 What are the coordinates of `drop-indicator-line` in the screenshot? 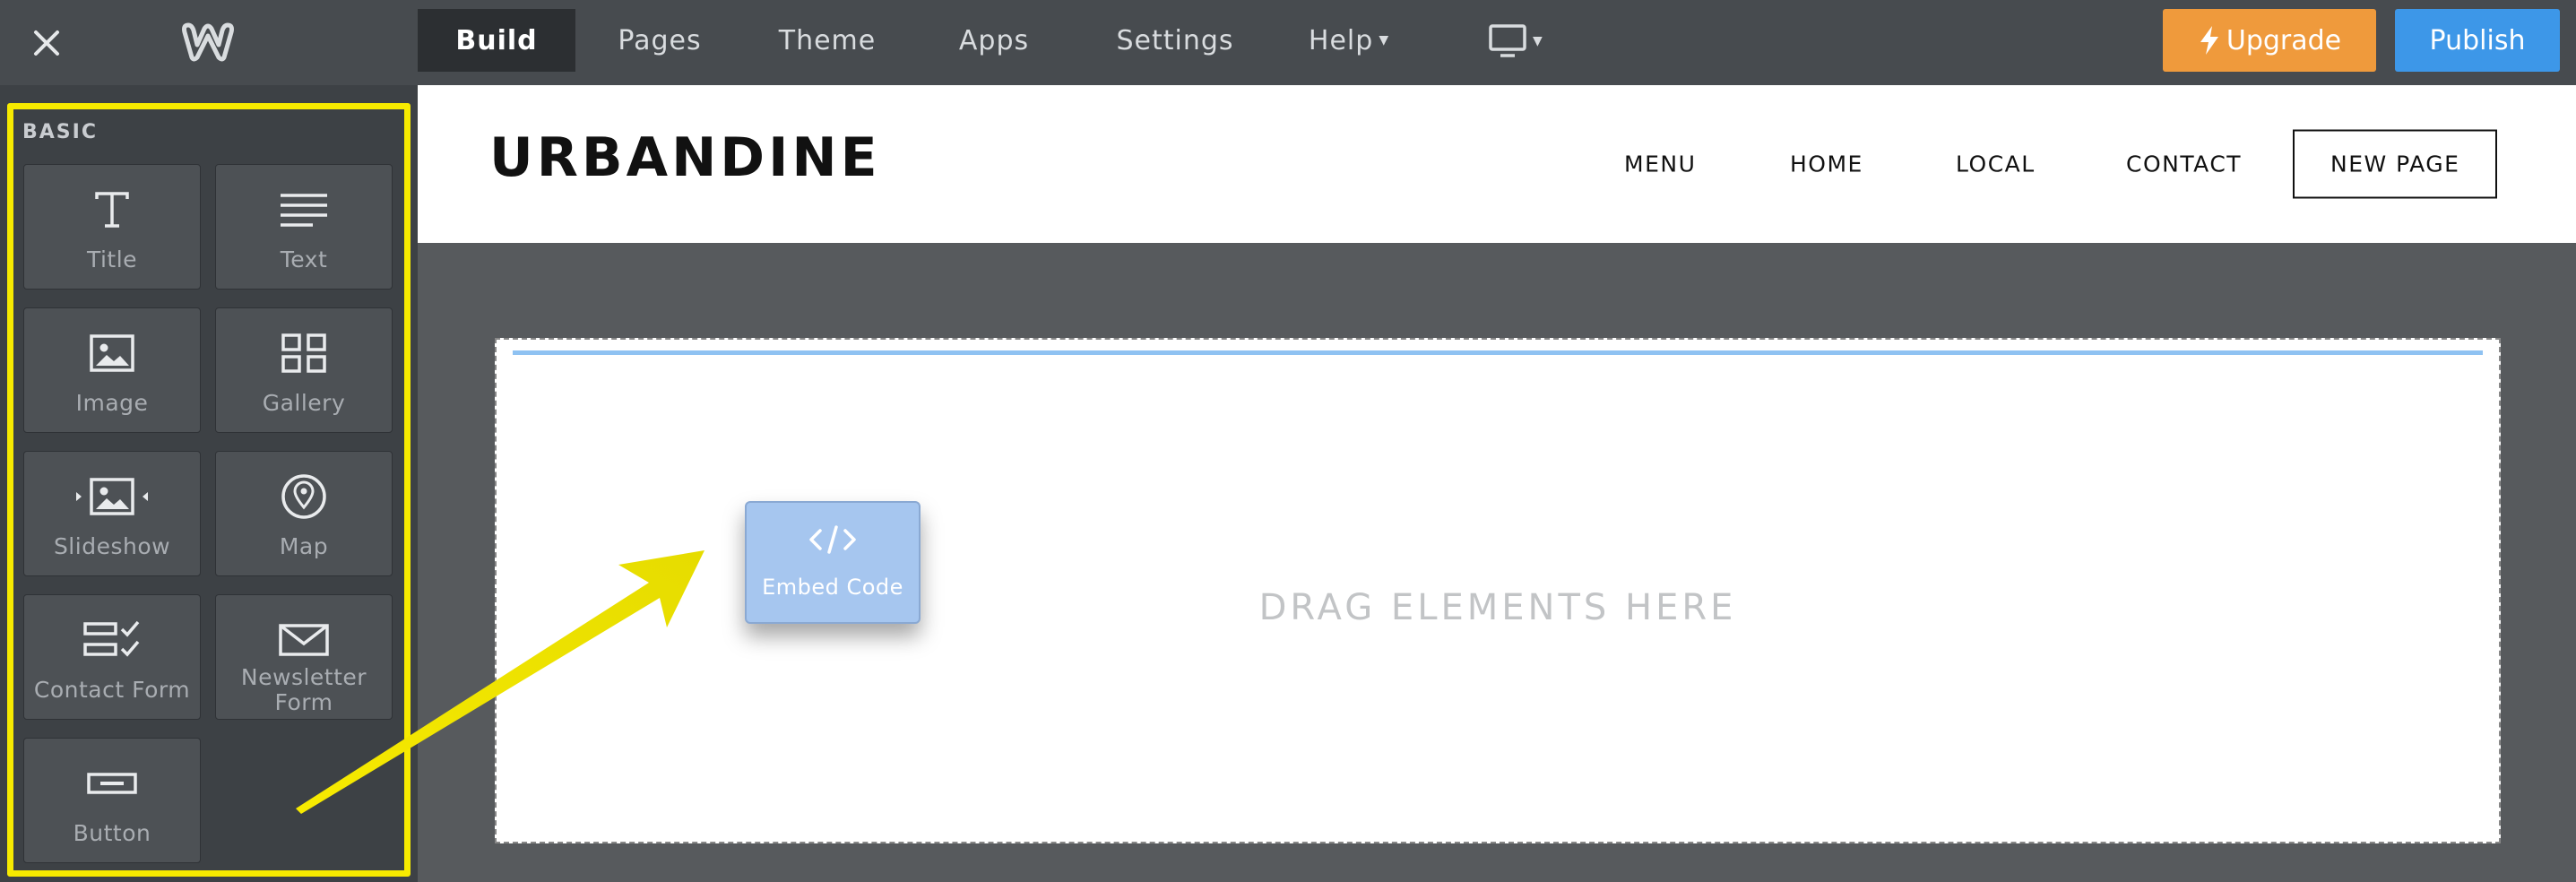 It's located at (1498, 352).